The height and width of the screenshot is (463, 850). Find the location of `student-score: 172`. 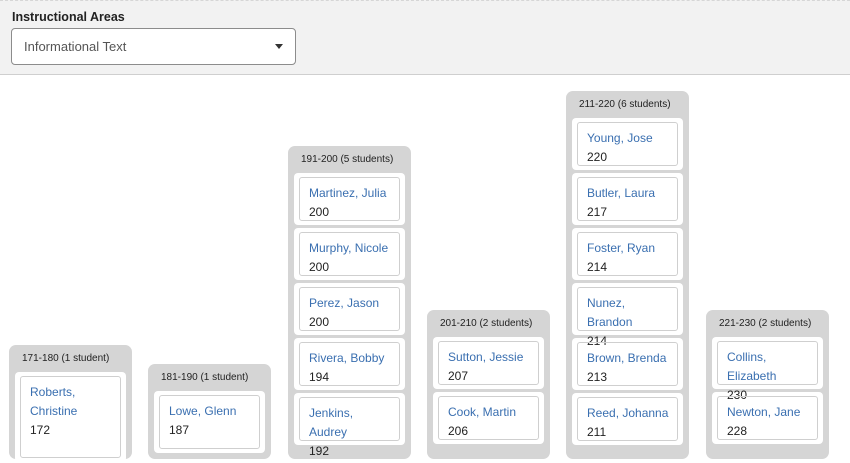

student-score: 172 is located at coordinates (40, 430).